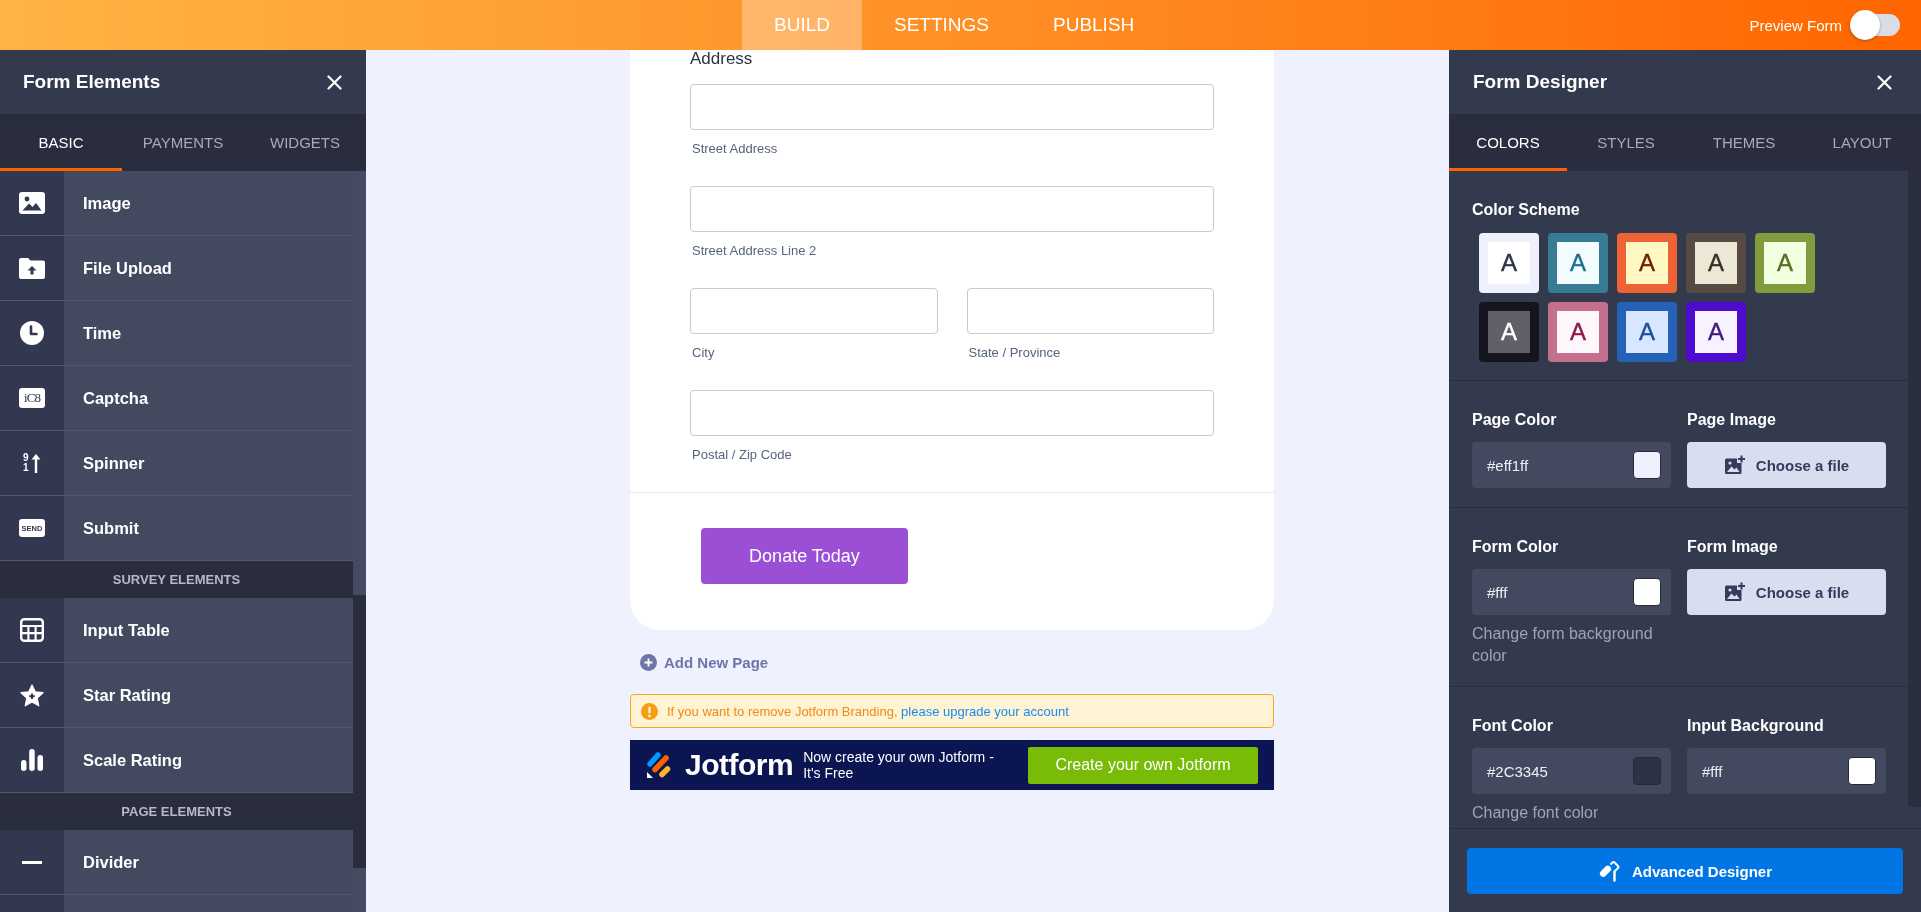 The width and height of the screenshot is (1921, 912). Describe the element at coordinates (899, 765) in the screenshot. I see `banner-tagline: Now create your own Jotform - It's Free` at that location.